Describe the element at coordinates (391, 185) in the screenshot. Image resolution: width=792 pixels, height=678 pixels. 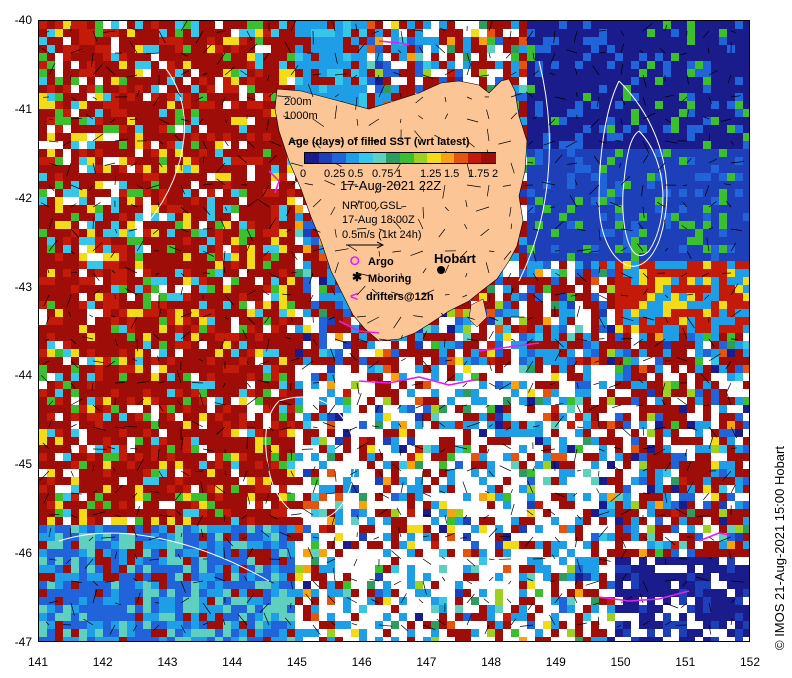
I see `map-date: 17-Aug-2021 22Z` at that location.